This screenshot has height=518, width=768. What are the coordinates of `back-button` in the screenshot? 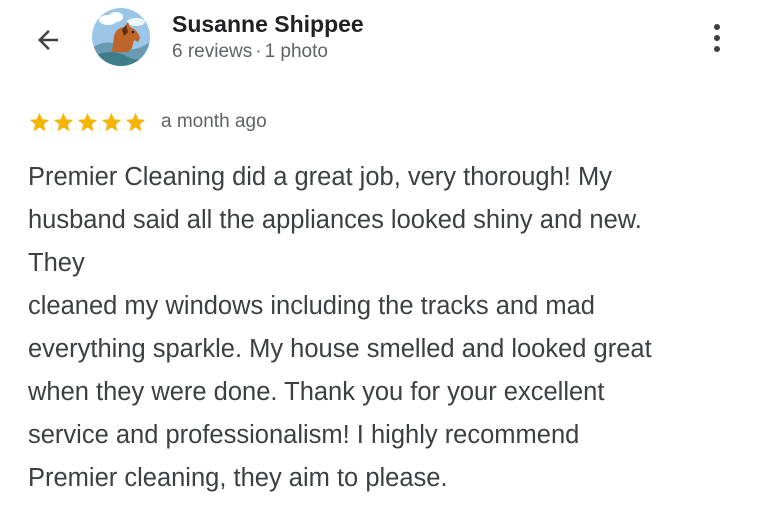 It's located at (48, 40).